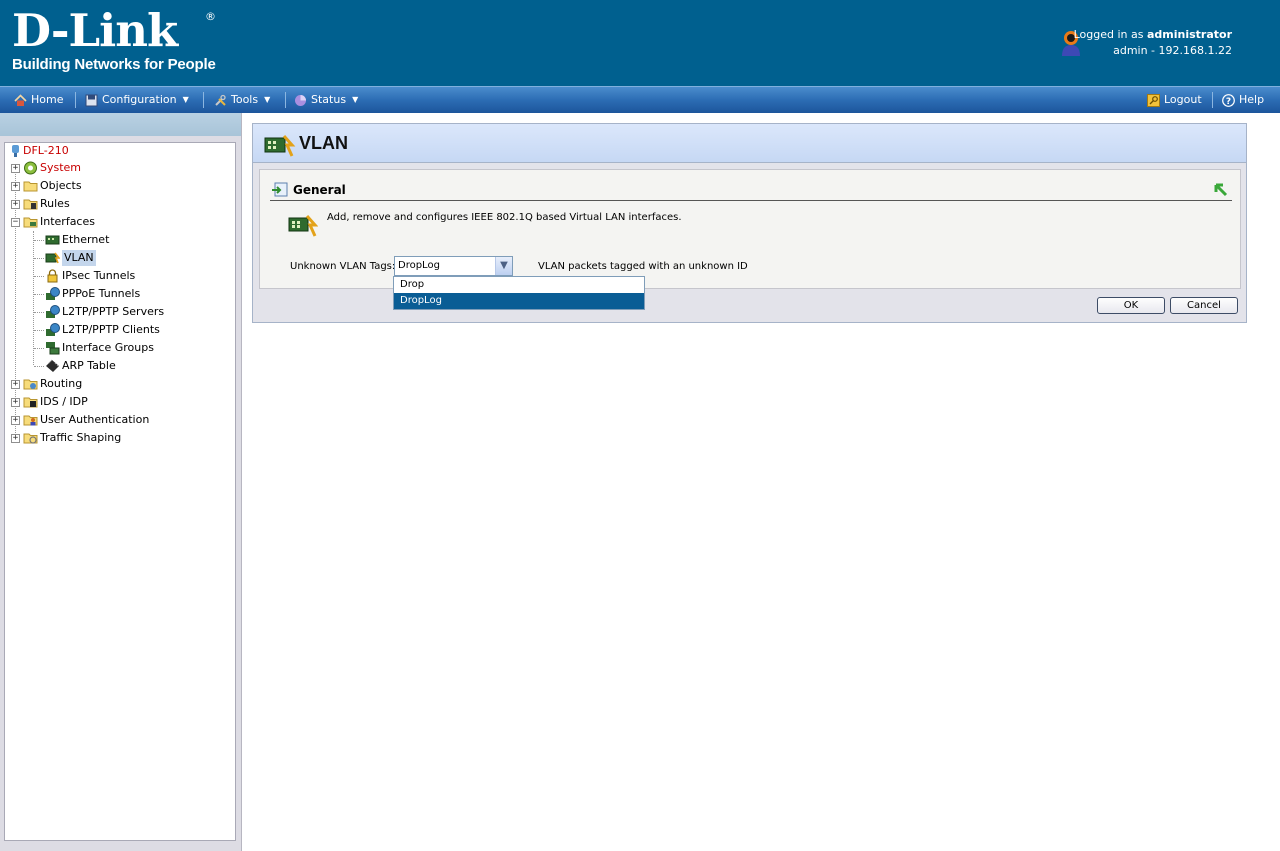 The height and width of the screenshot is (851, 1280). Describe the element at coordinates (1174, 100) in the screenshot. I see `logout-button: Logout` at that location.